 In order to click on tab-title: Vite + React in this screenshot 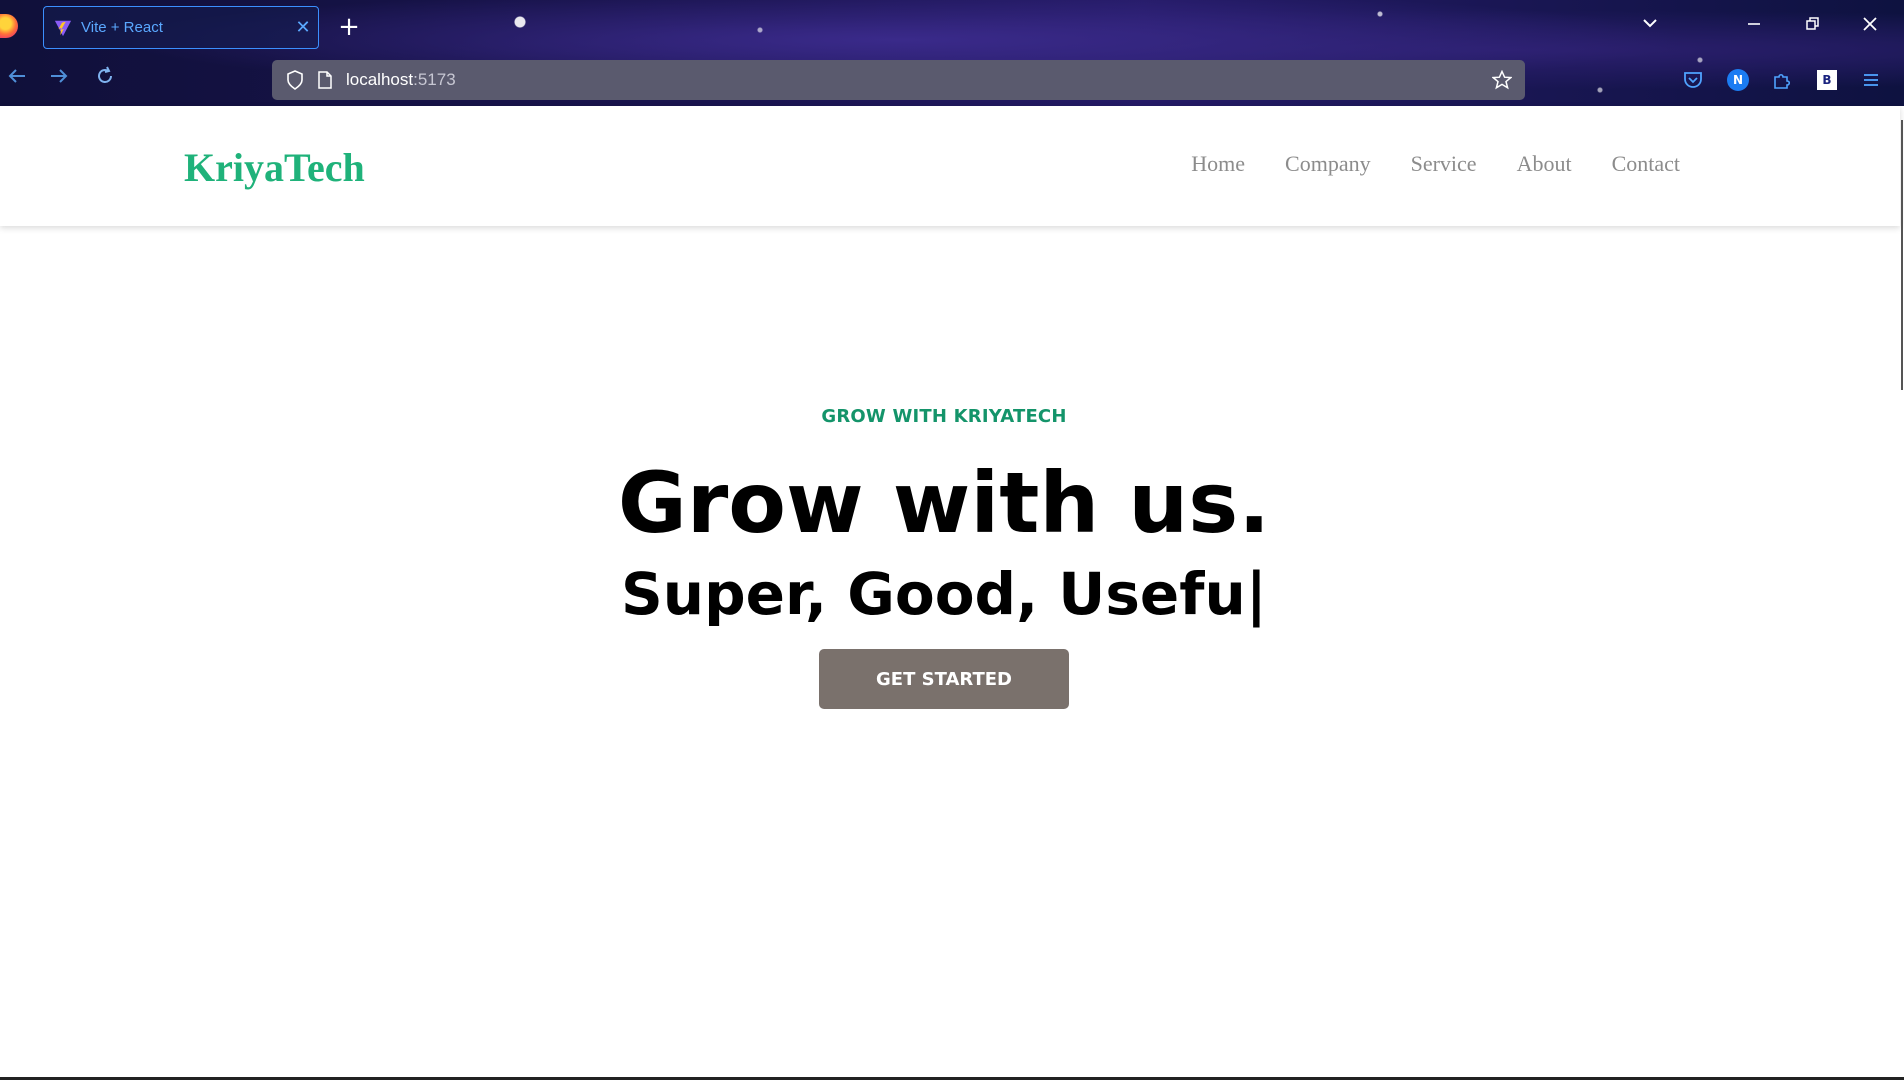, I will do `click(122, 27)`.